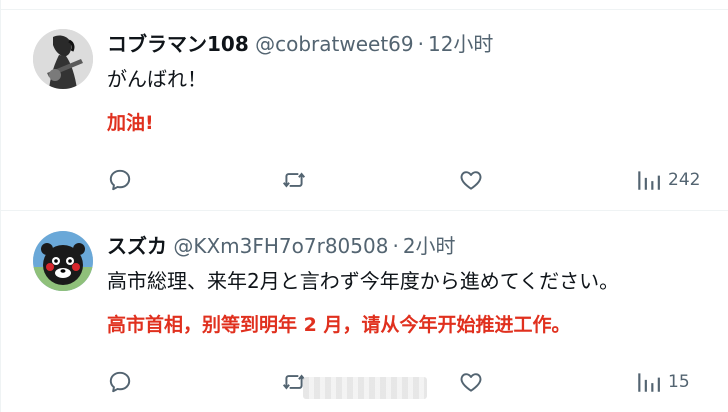 The width and height of the screenshot is (728, 412). I want to click on avatar-guitarist-image, so click(63, 59).